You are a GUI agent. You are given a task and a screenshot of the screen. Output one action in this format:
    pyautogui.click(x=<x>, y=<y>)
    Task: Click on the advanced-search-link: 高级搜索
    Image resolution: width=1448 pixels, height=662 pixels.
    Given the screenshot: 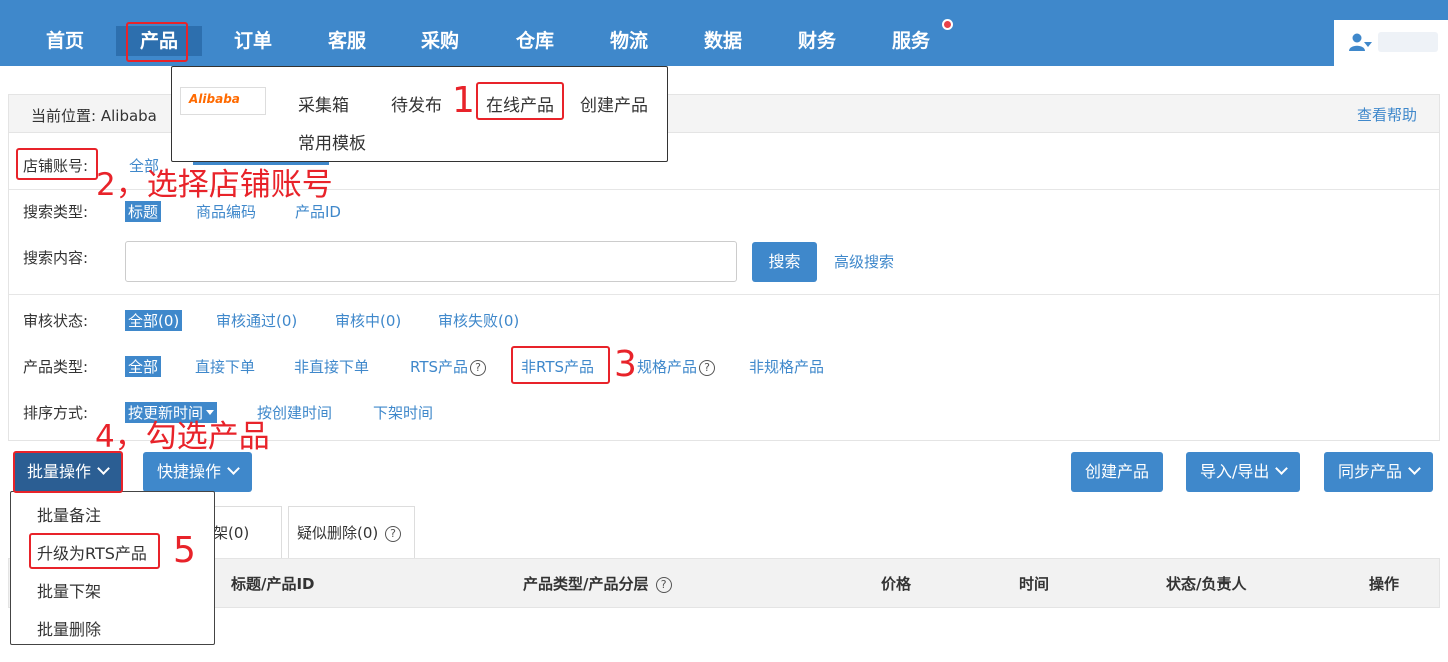 What is the action you would take?
    pyautogui.click(x=864, y=261)
    